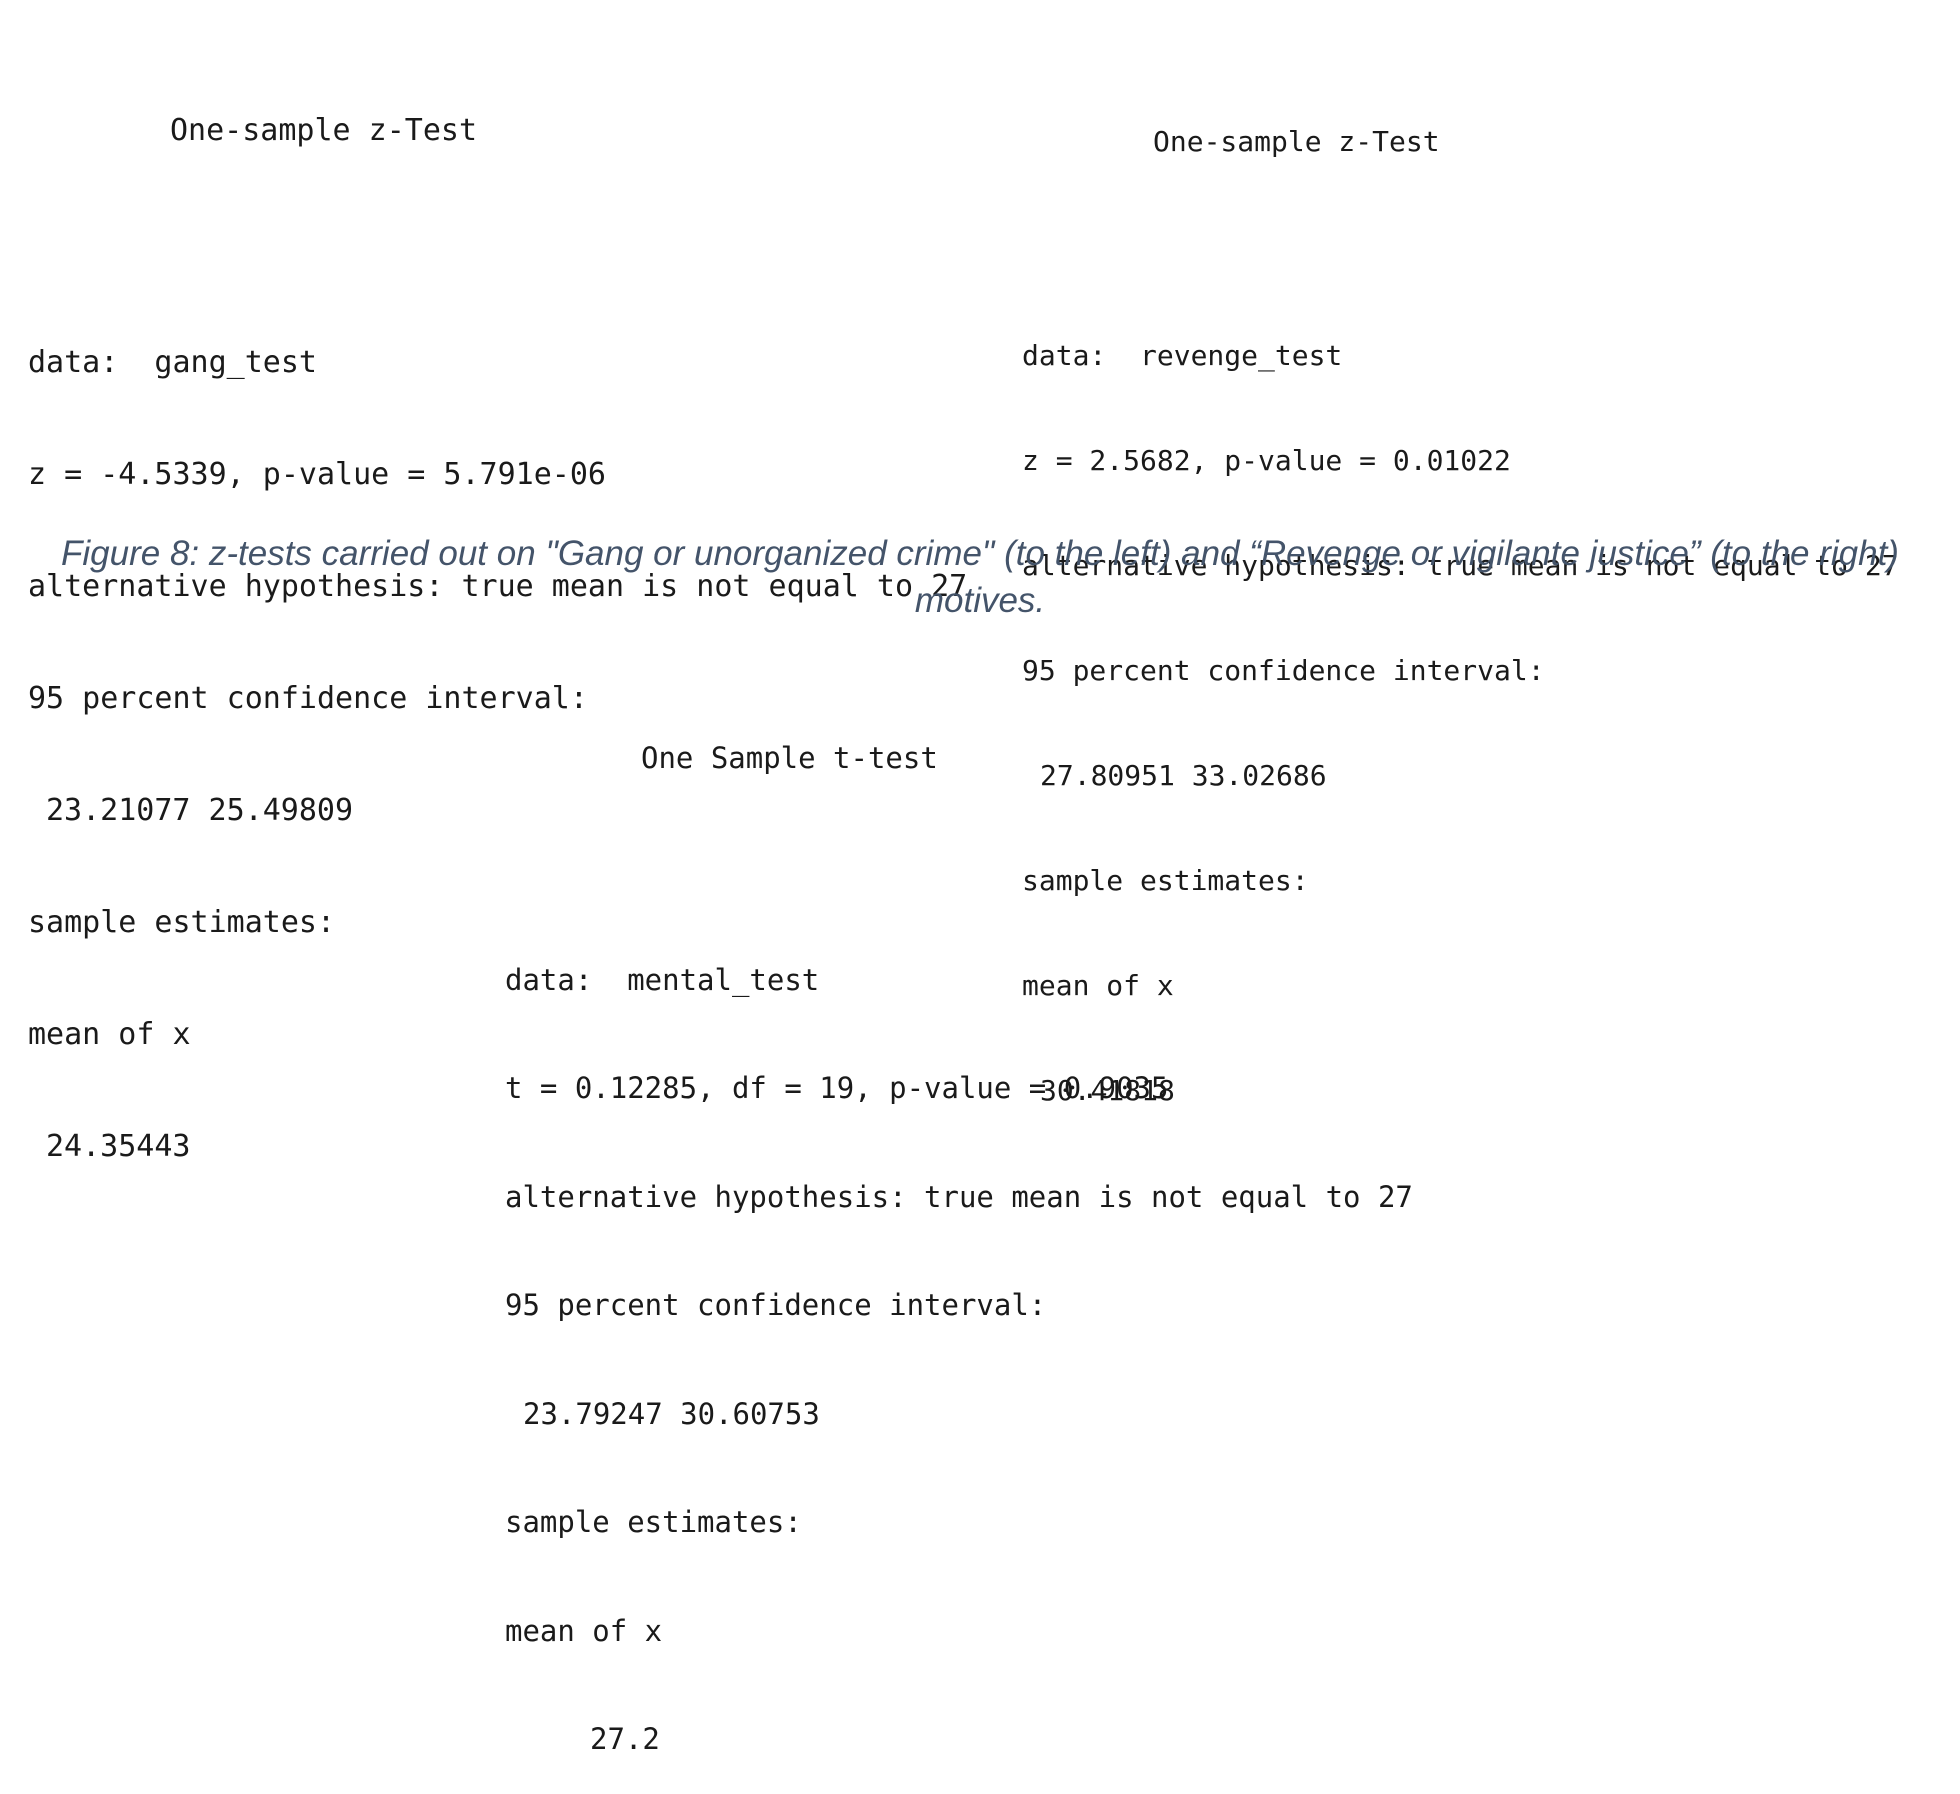 This screenshot has height=1794, width=1960. I want to click on bottom-output-spacer, so click(959, 869).